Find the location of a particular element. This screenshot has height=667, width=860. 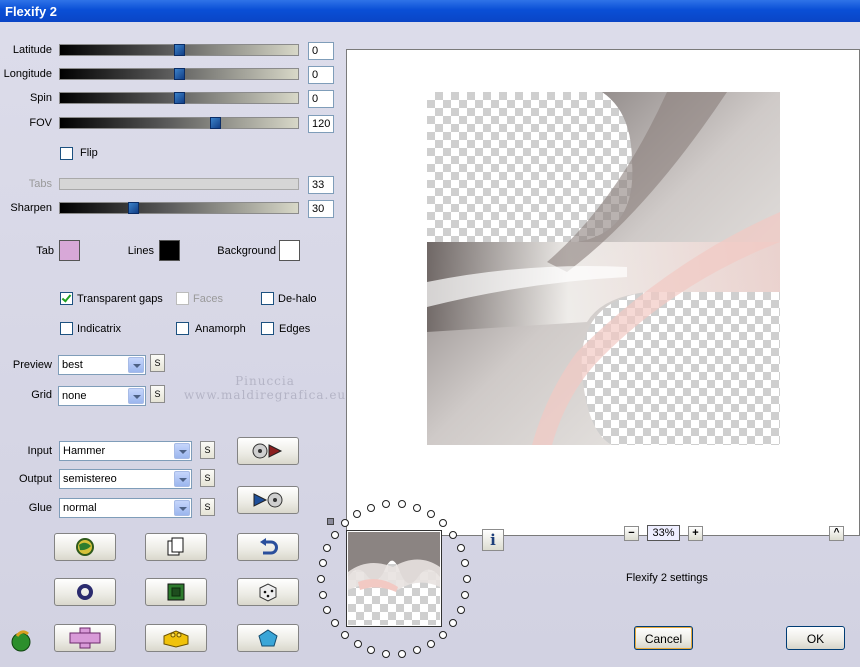

spin-slider is located at coordinates (179, 98).